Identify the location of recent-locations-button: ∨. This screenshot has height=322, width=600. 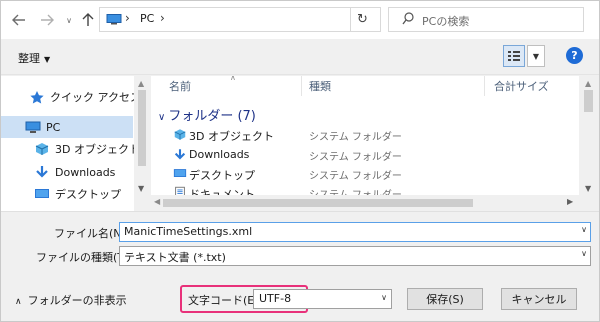
(69, 20).